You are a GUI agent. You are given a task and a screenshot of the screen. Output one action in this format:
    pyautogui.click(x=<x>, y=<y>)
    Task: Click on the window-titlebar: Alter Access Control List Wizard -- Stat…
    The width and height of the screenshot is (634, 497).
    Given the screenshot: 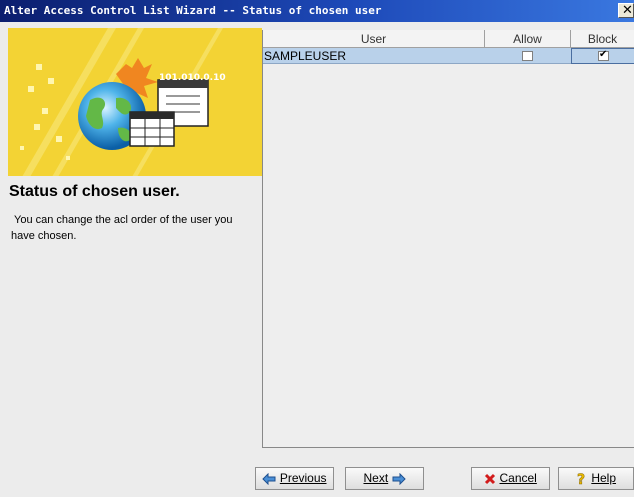 What is the action you would take?
    pyautogui.click(x=317, y=11)
    